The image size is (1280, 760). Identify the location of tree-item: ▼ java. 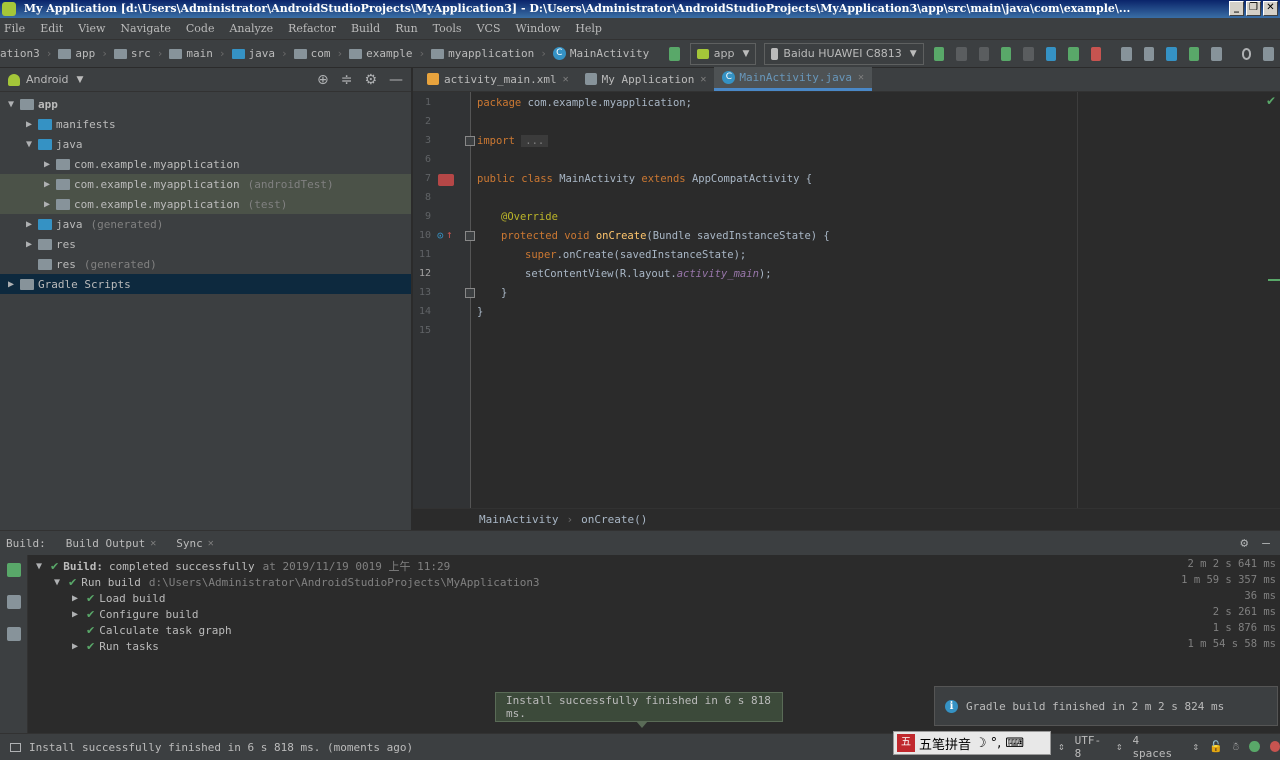
(205, 144).